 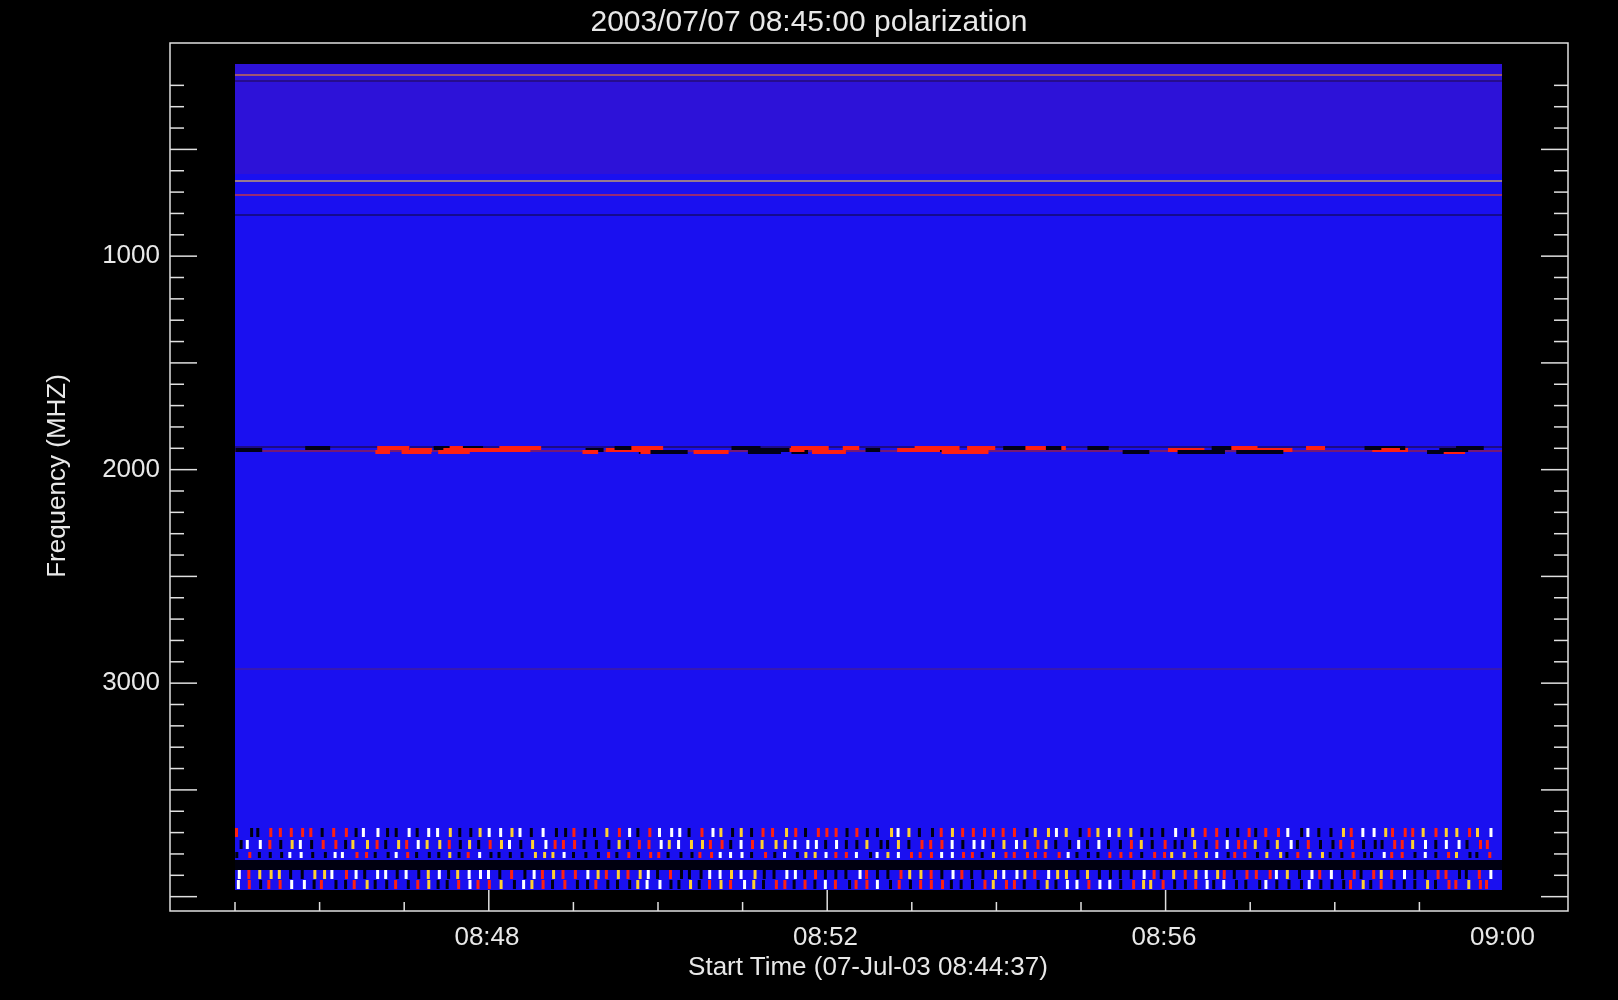 I want to click on x-tick-label: 08:56, so click(x=1164, y=936).